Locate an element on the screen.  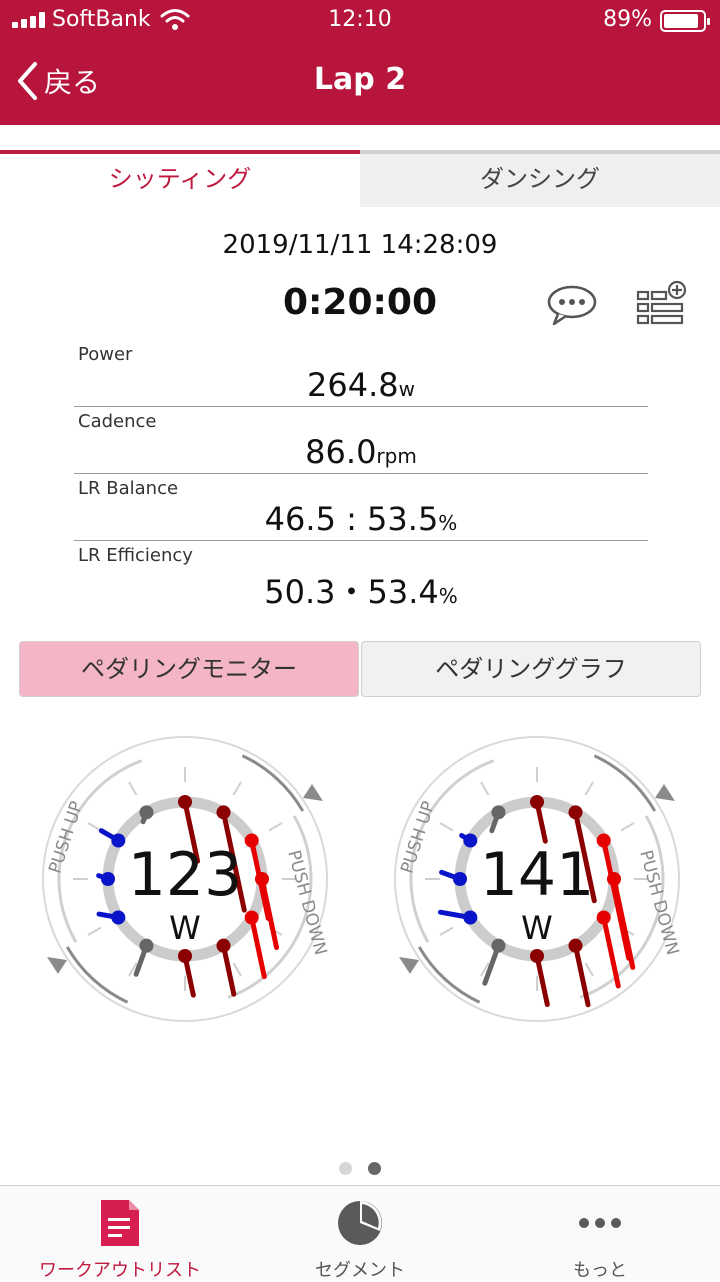
push-down-label: PUSH DOWN is located at coordinates (306, 902).